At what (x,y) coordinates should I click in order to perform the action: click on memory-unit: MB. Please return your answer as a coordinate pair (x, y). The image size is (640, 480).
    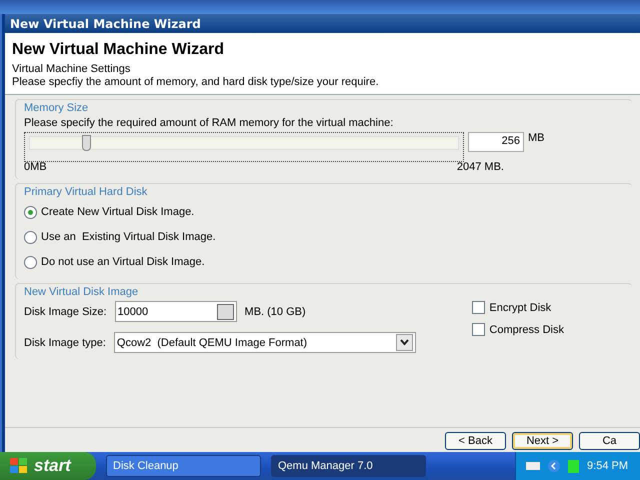
    Looking at the image, I should click on (536, 138).